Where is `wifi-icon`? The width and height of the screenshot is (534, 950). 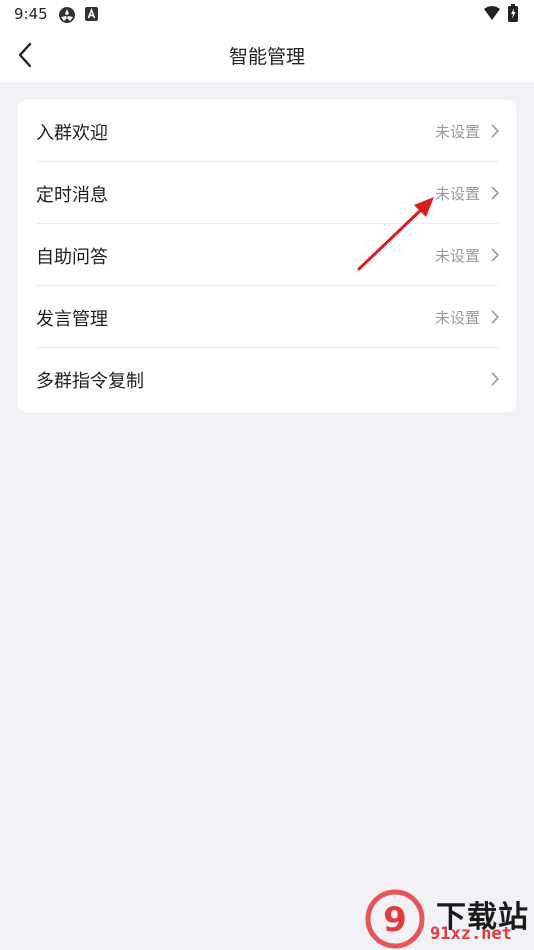
wifi-icon is located at coordinates (492, 15).